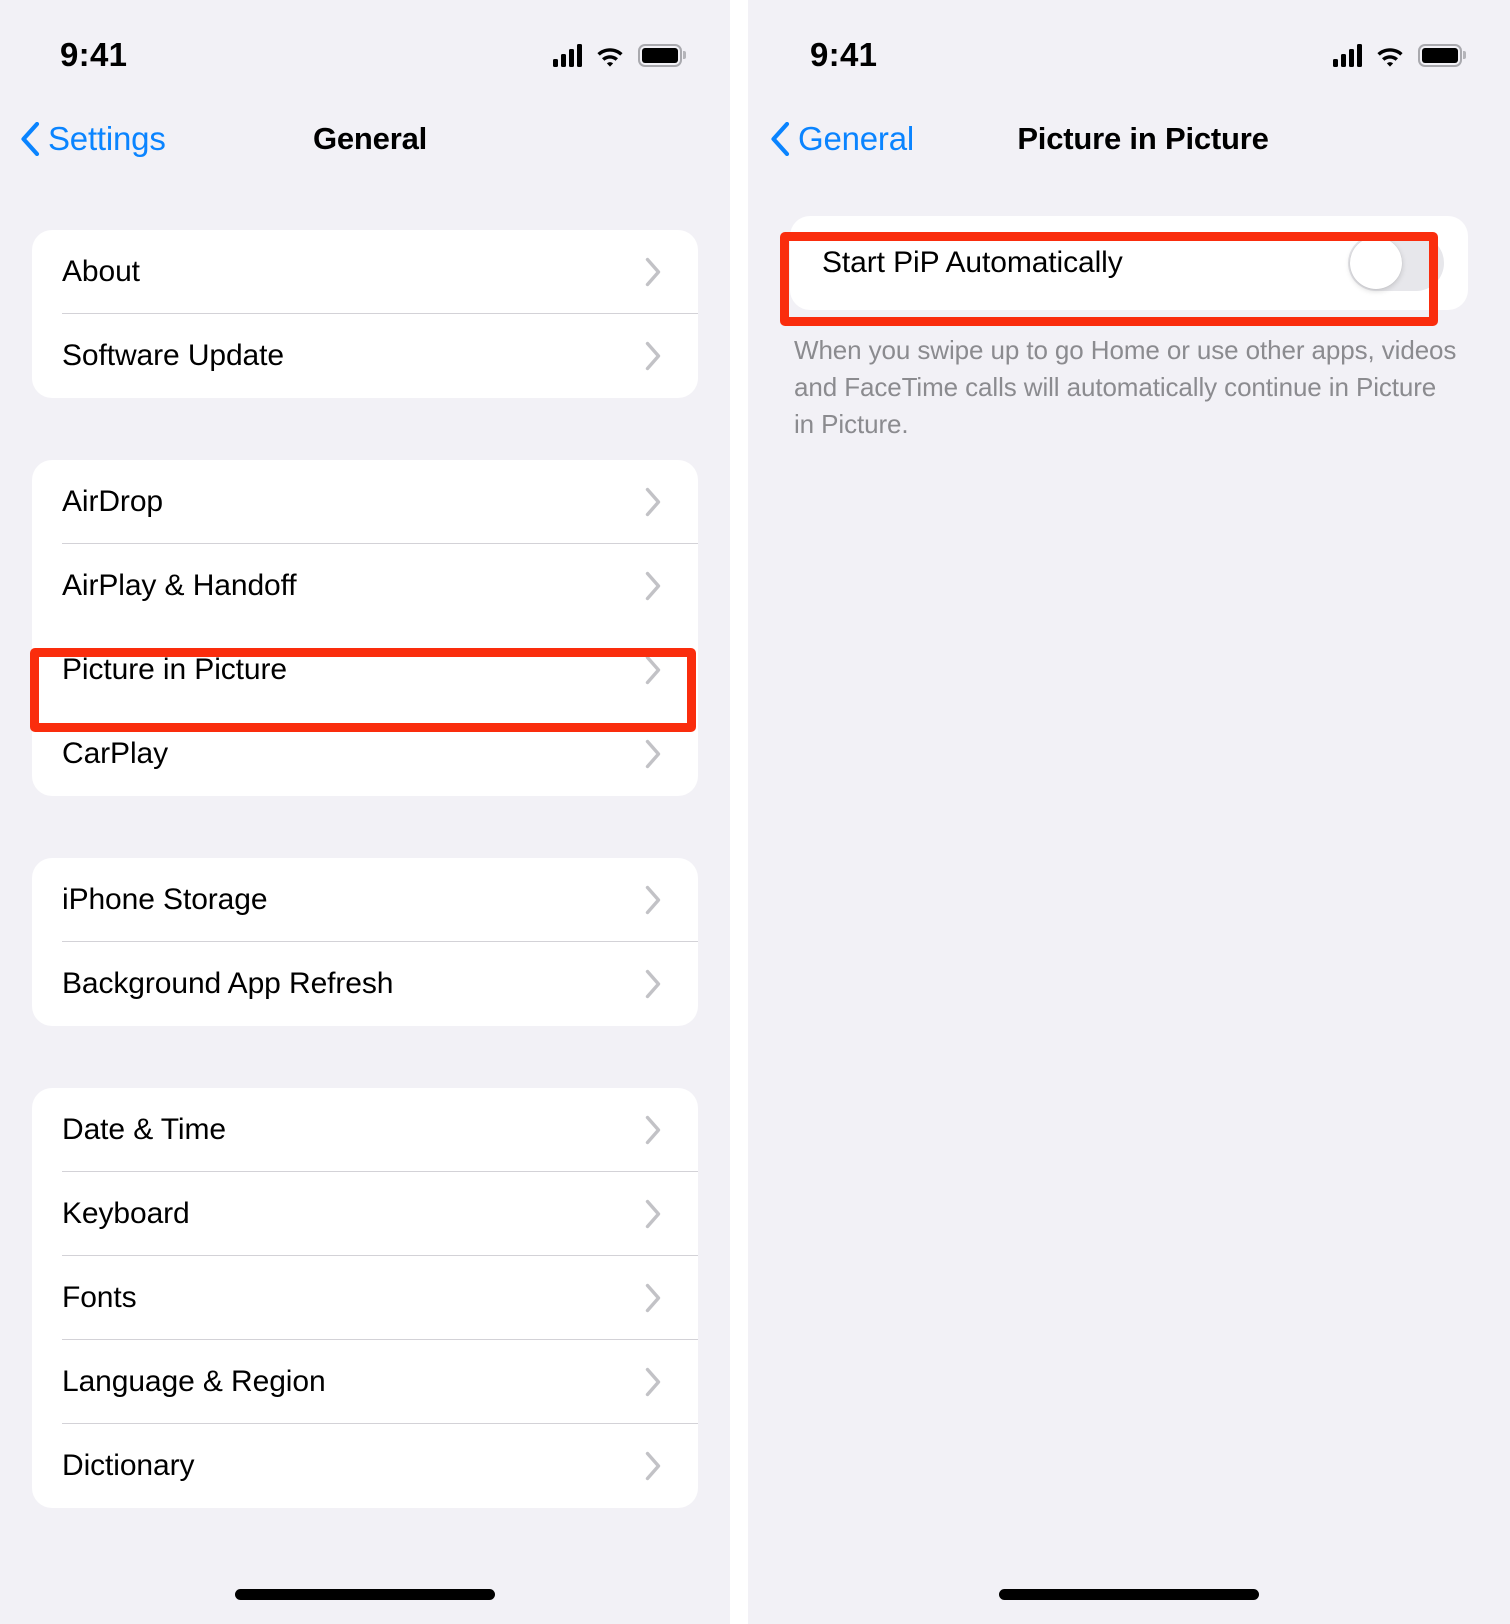 This screenshot has width=1510, height=1624. What do you see at coordinates (179, 585) in the screenshot?
I see `row-label: AirPlay & Handoff` at bounding box center [179, 585].